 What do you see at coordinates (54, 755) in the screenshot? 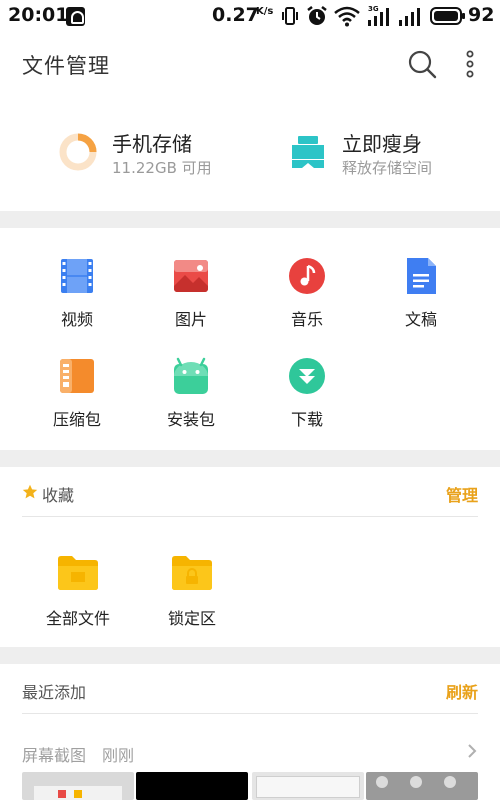
I see `recent-group-title: 屏幕截图` at bounding box center [54, 755].